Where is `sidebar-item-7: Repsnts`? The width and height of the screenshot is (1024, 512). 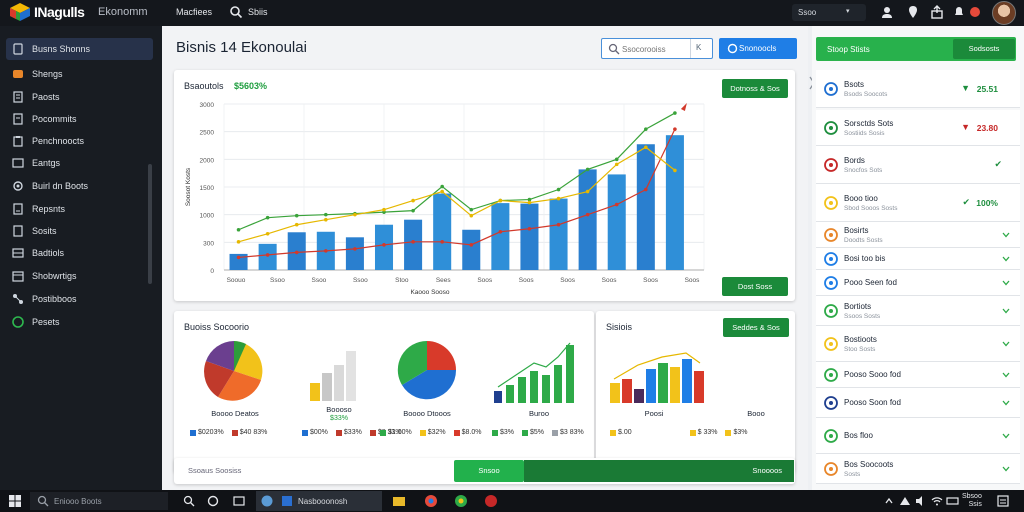 sidebar-item-7: Repsnts is located at coordinates (79, 209).